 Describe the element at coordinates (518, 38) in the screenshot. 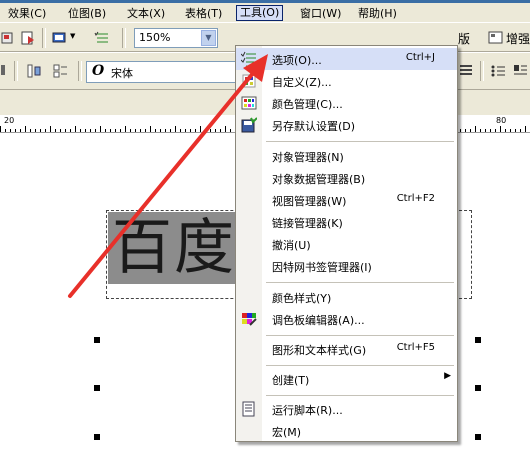

I see `toolbar-label-enhance: 增强` at that location.